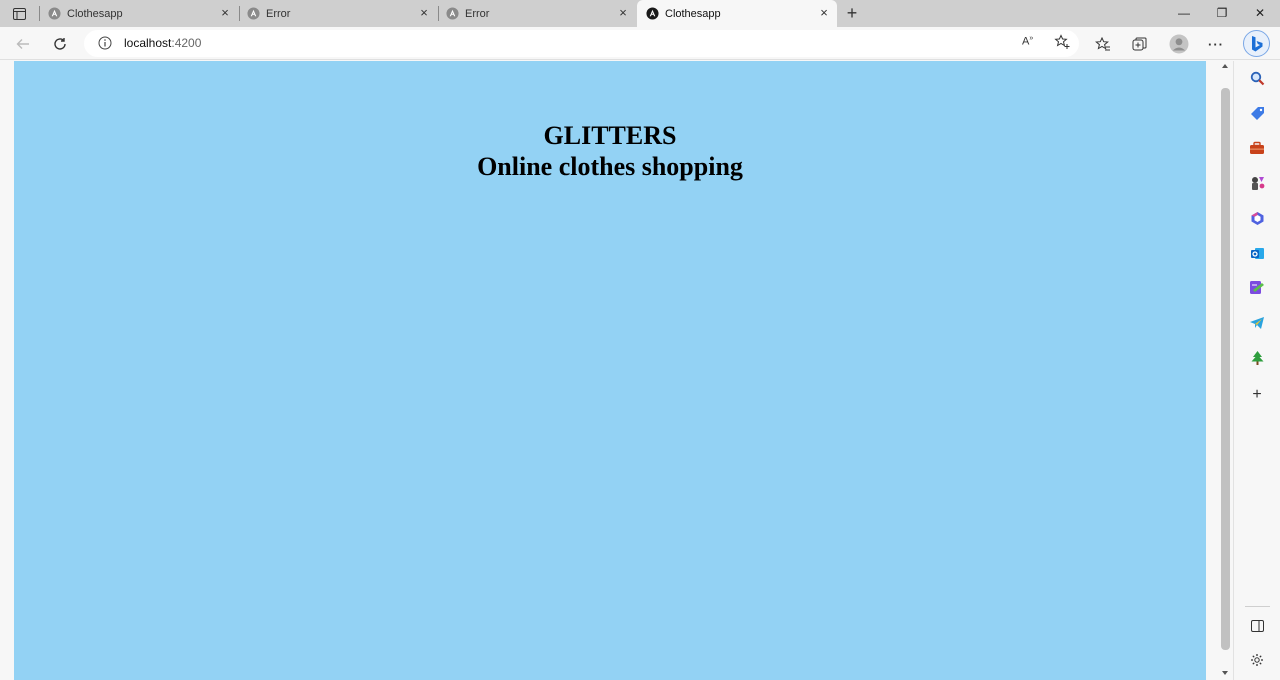  I want to click on url-text: localhost:4200, so click(162, 43).